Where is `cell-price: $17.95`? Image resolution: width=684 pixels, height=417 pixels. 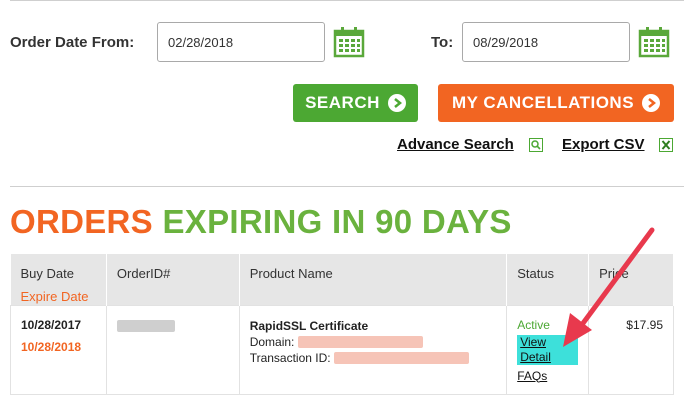 cell-price: $17.95 is located at coordinates (631, 349).